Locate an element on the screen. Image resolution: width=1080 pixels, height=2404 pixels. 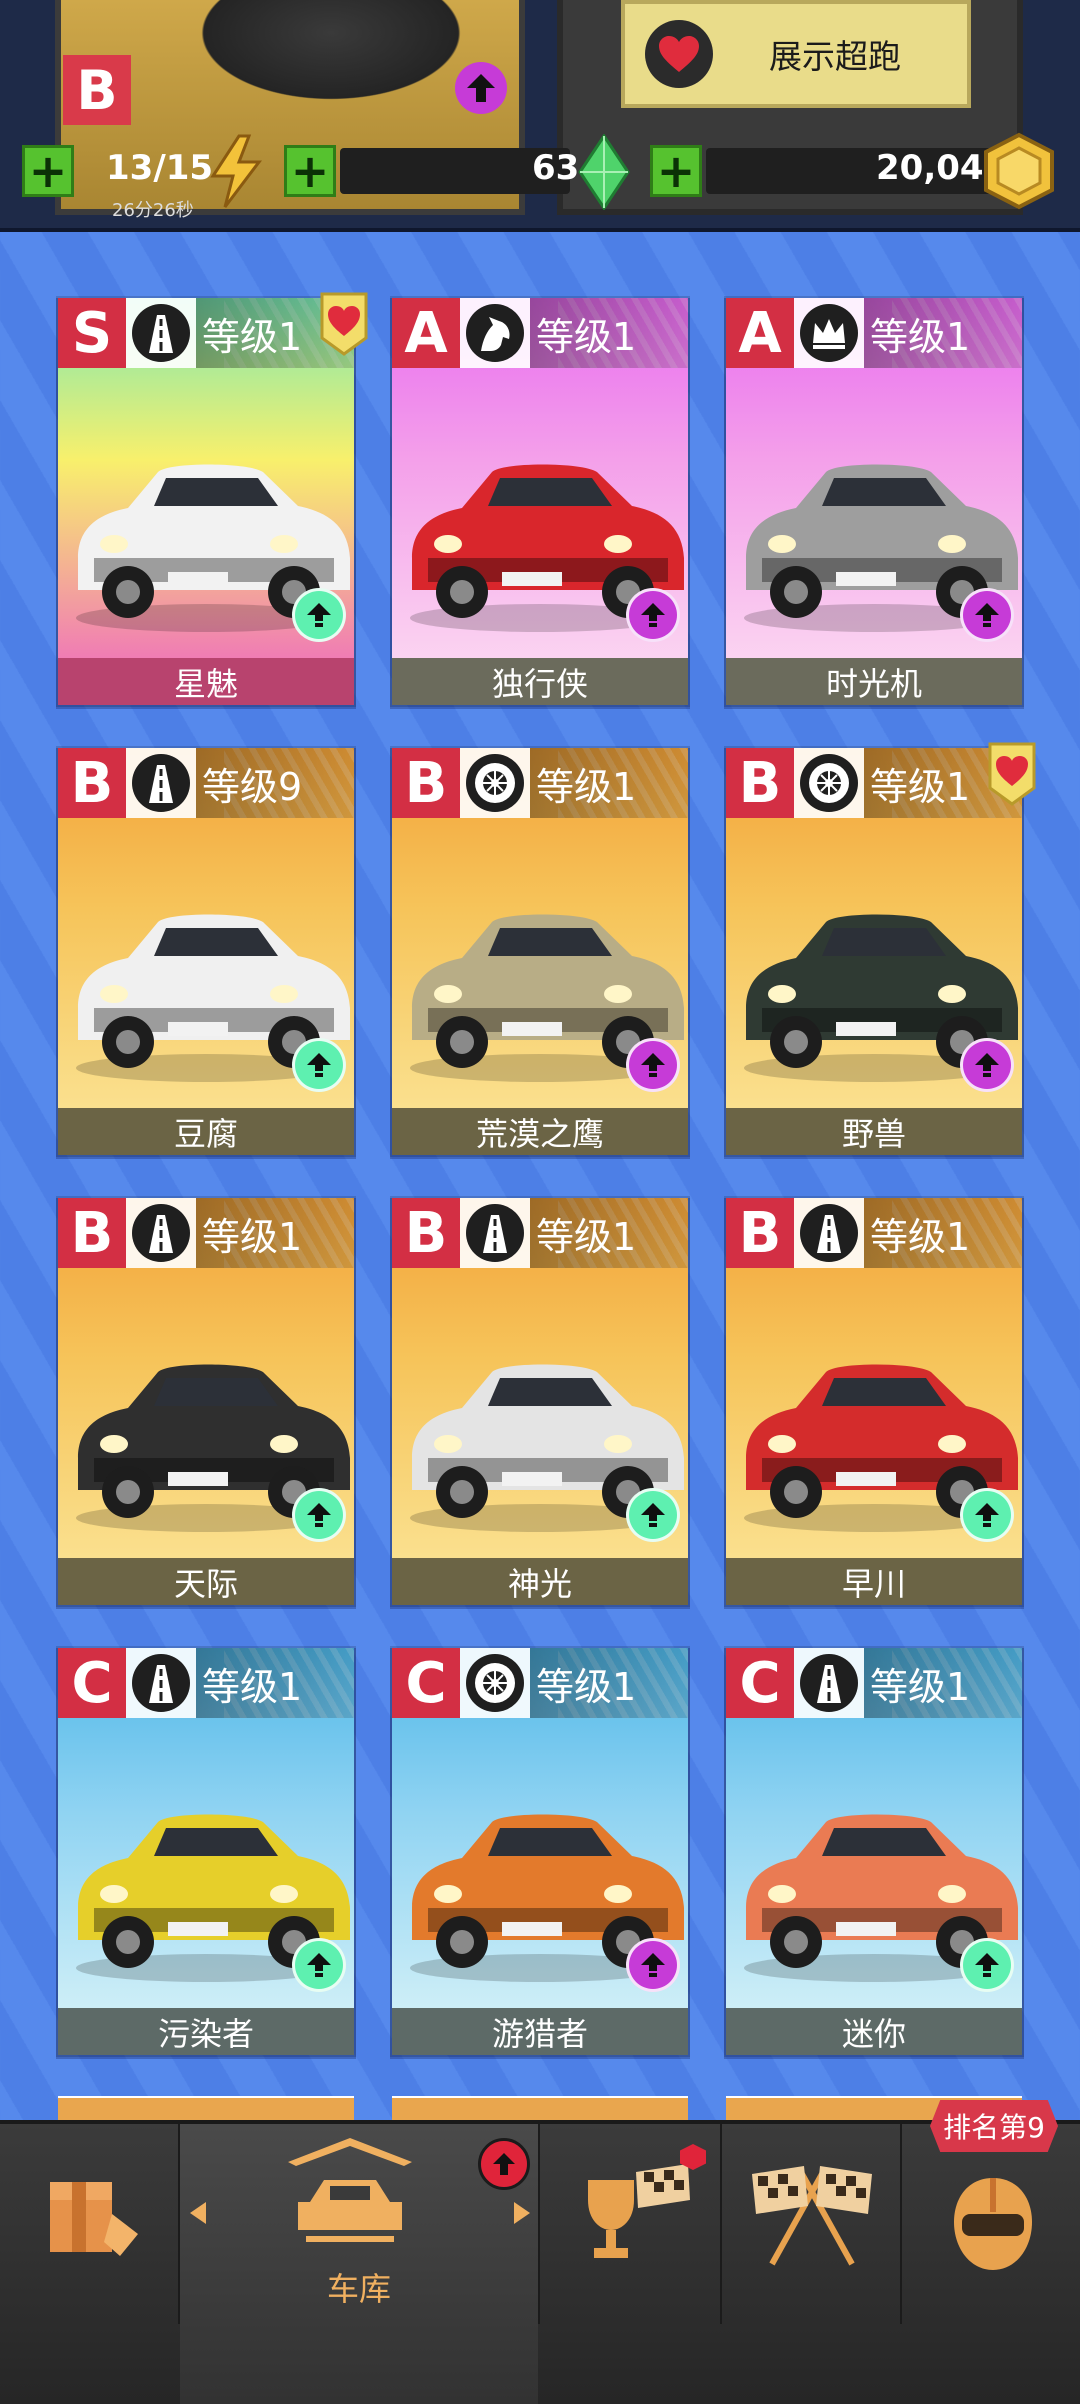
car-name: 星魅 is located at coordinates (206, 681).